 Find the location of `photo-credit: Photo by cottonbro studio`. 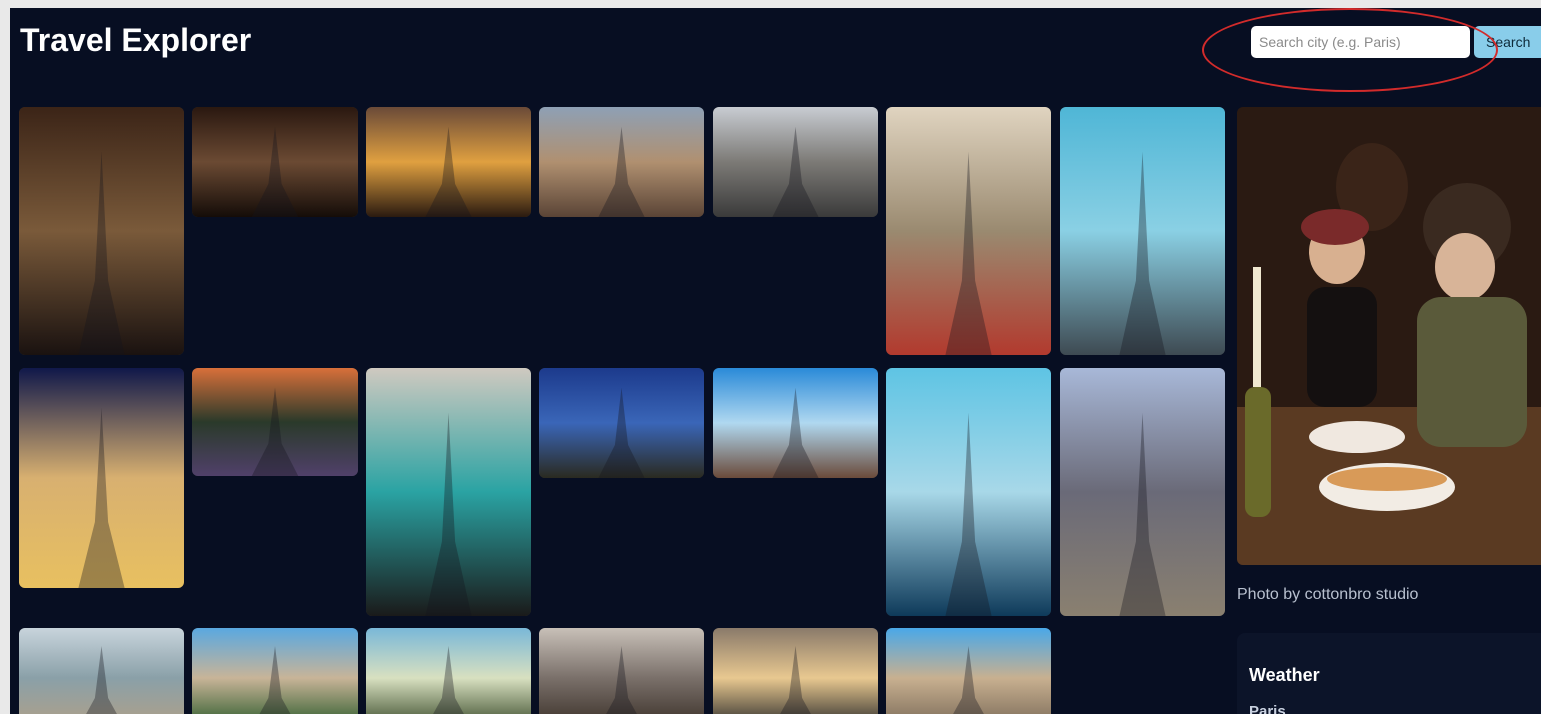

photo-credit: Photo by cottonbro studio is located at coordinates (1328, 594).